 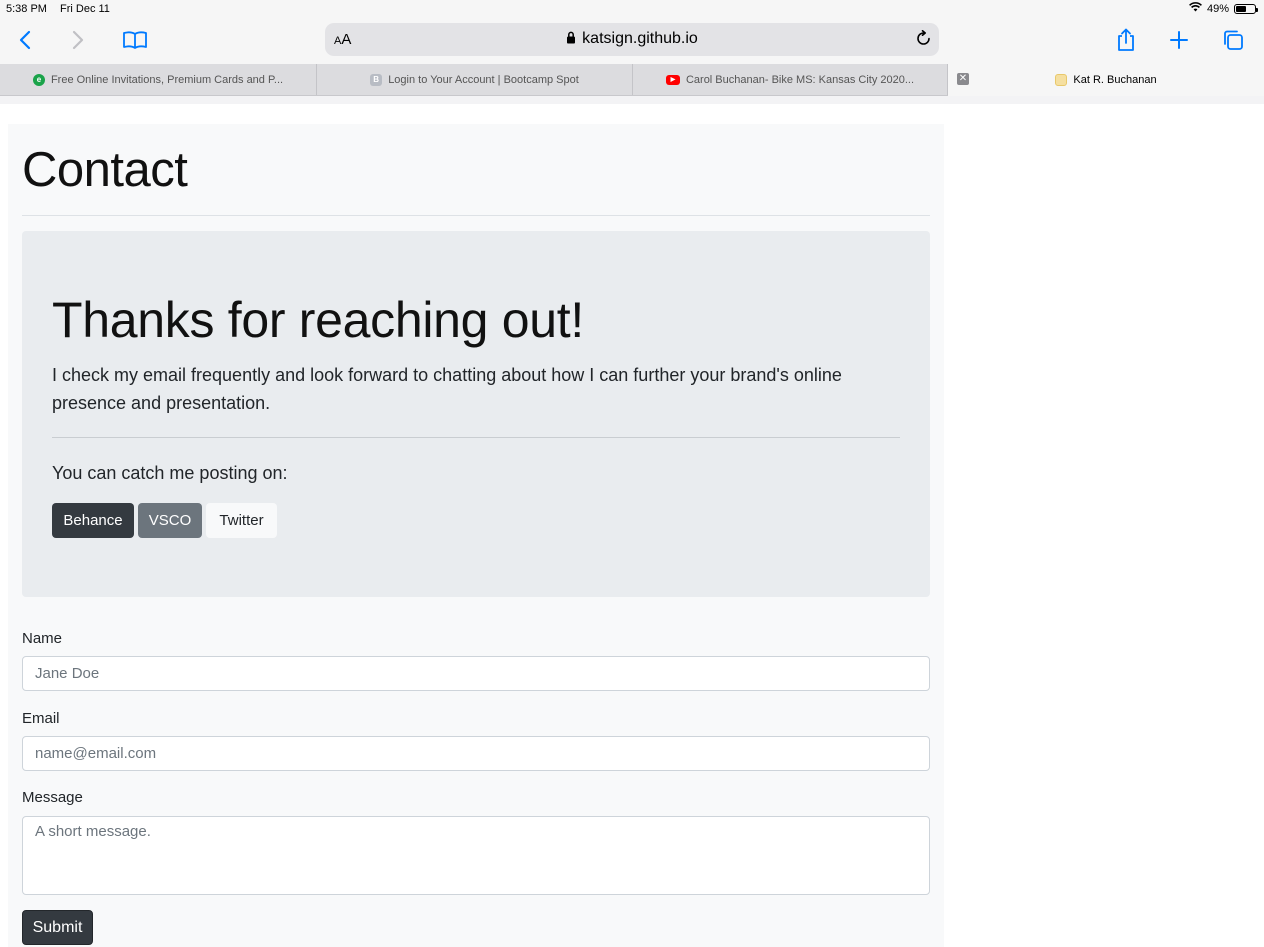 I want to click on share-button, so click(x=1126, y=40).